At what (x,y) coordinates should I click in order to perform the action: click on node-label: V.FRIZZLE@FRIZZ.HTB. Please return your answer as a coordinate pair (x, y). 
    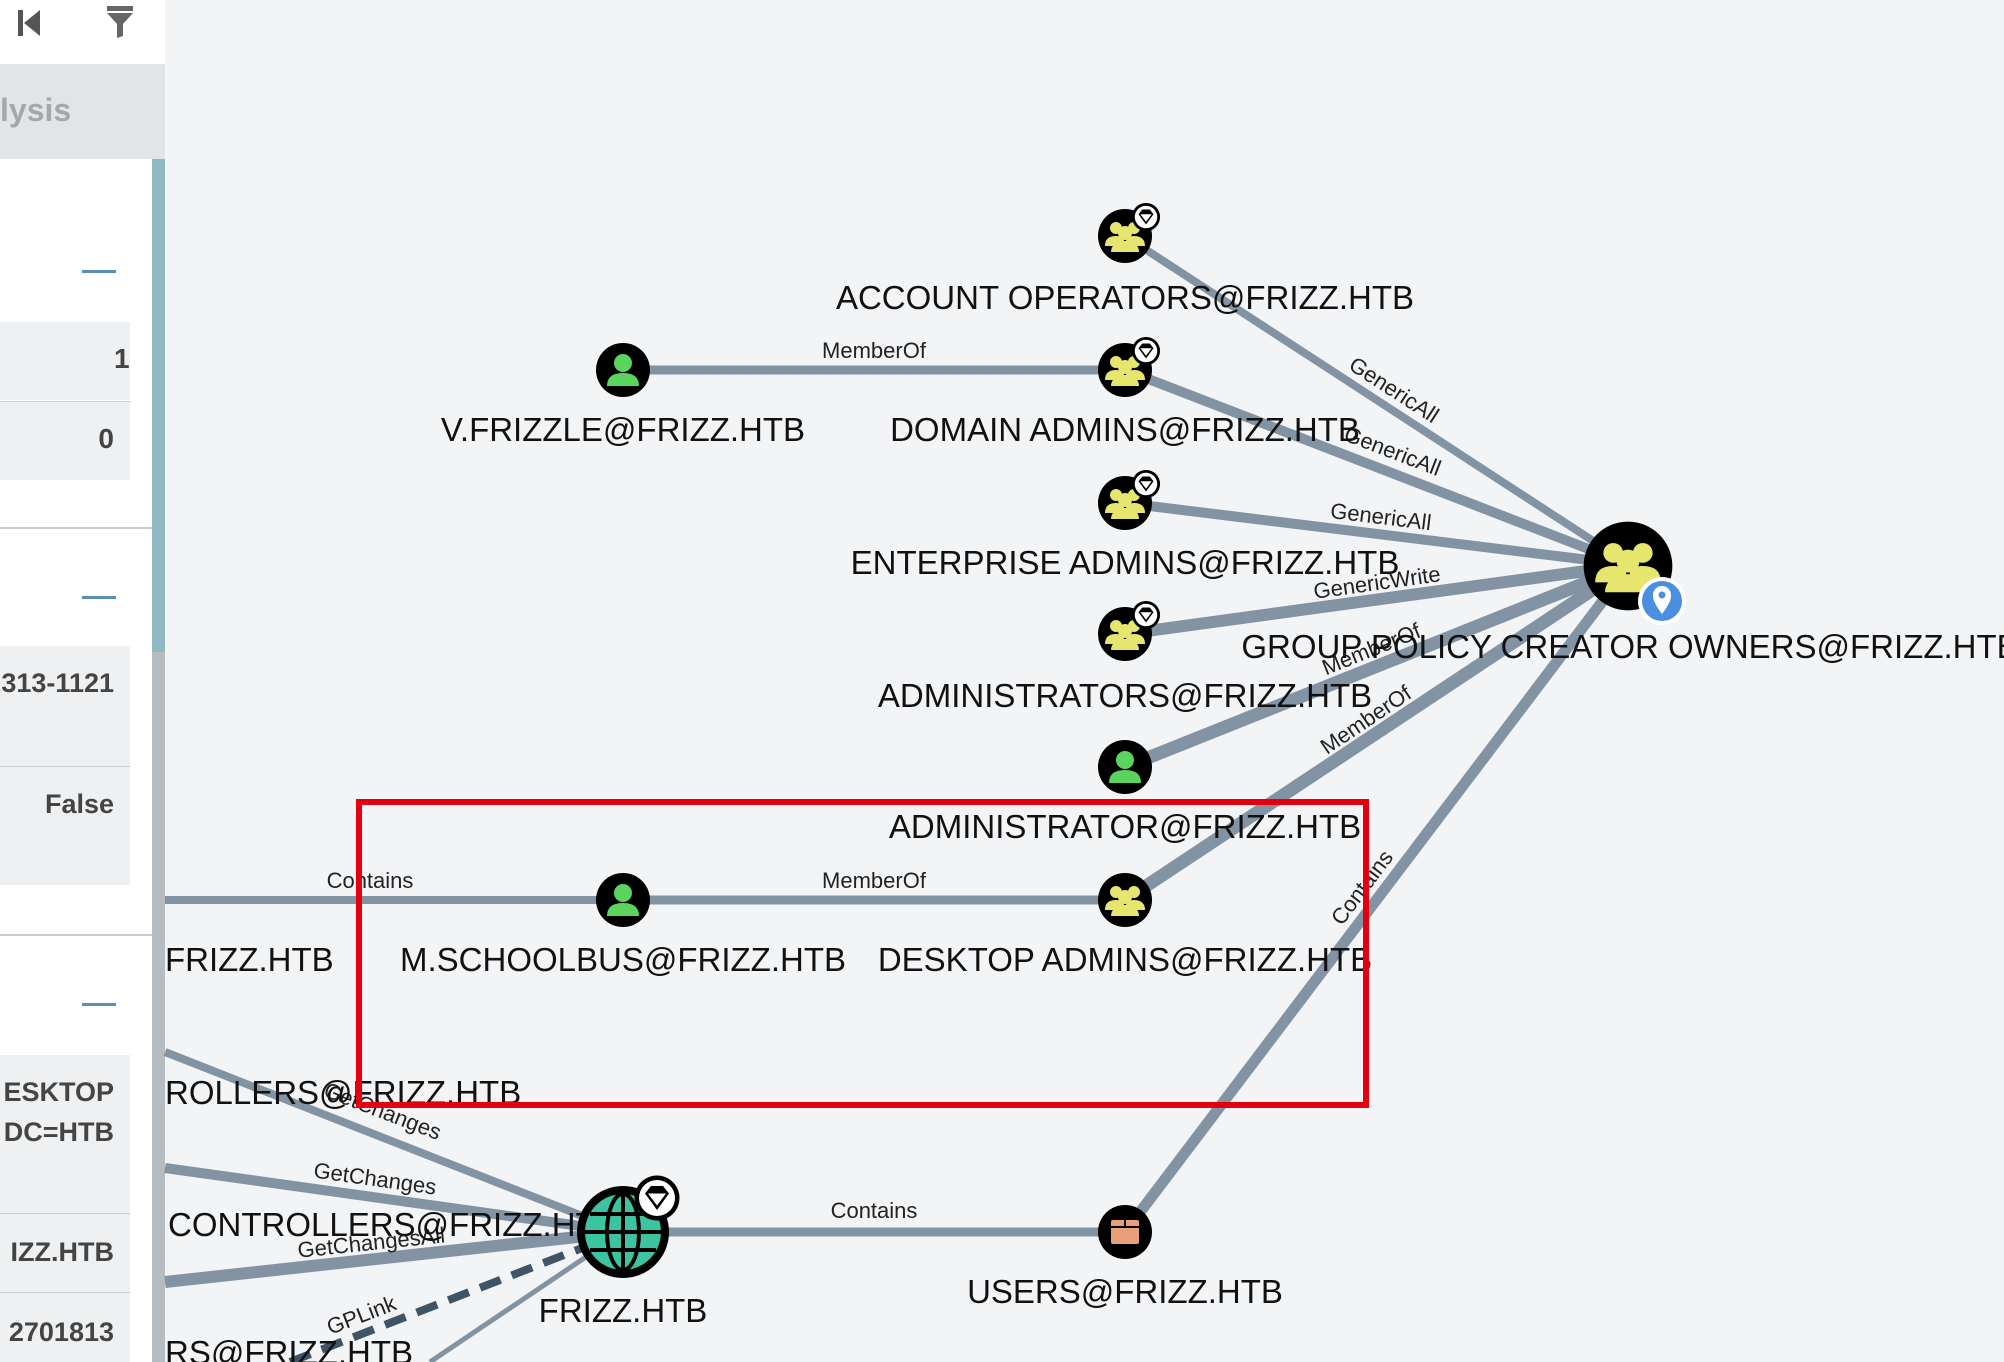
    Looking at the image, I should click on (623, 429).